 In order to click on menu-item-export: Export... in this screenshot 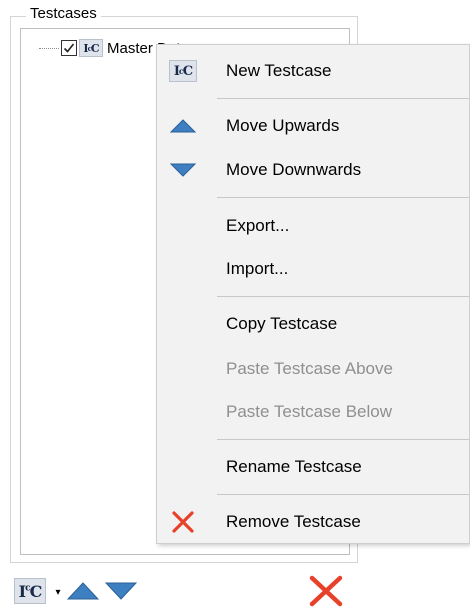, I will do `click(313, 226)`.